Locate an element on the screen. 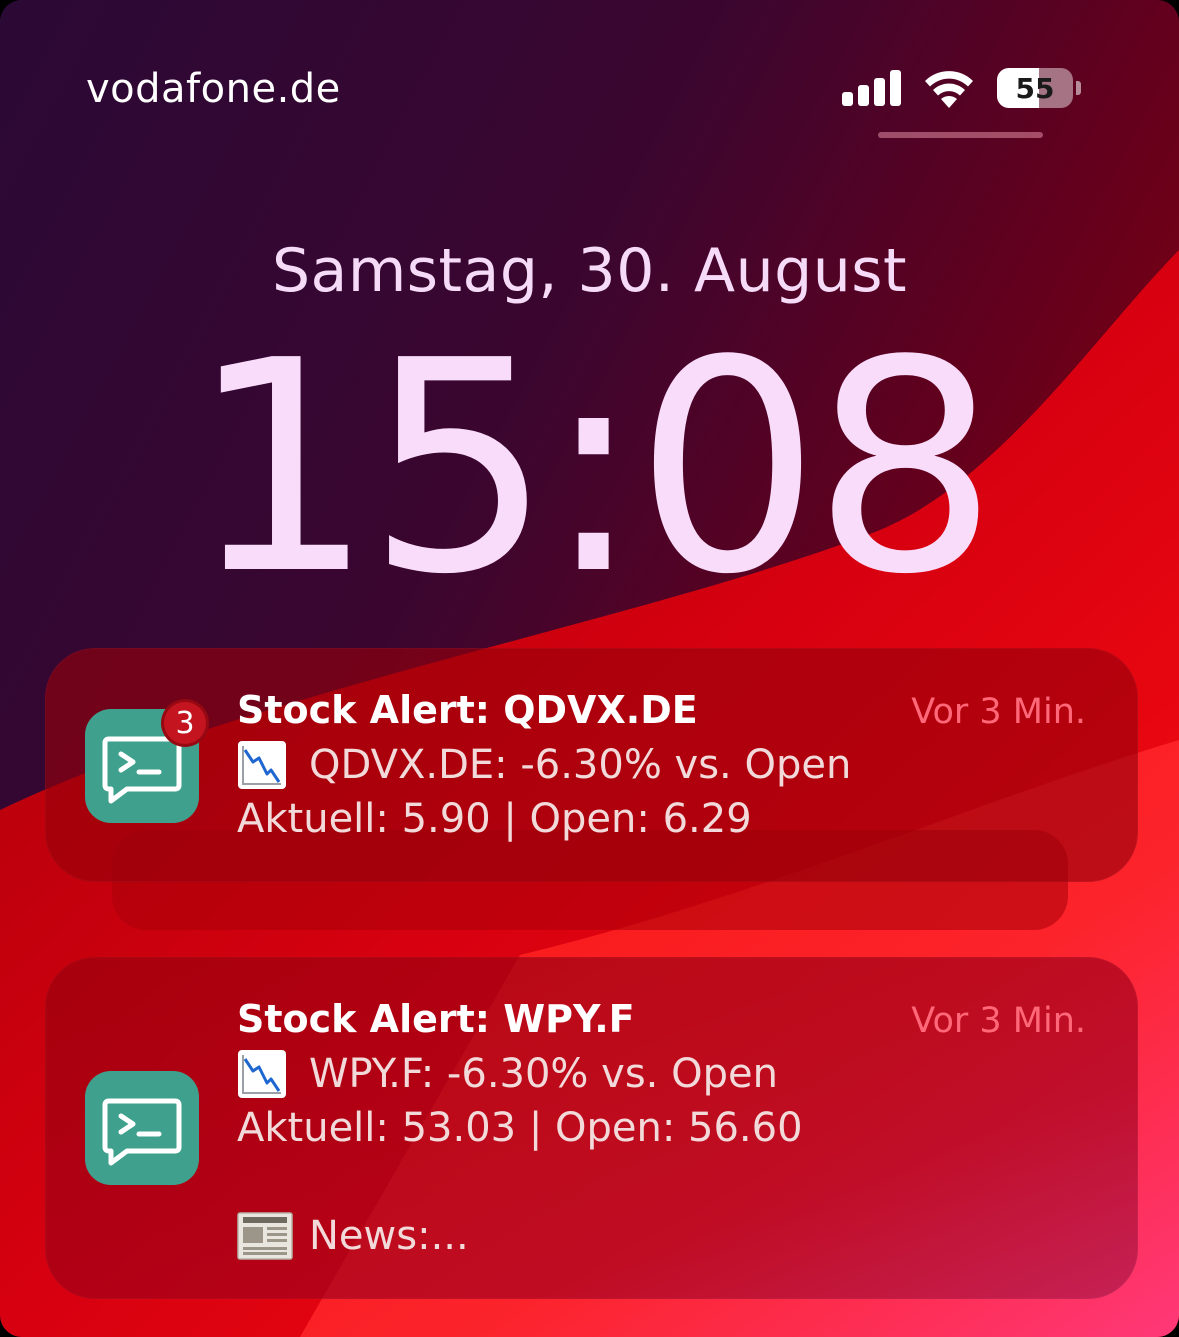 The image size is (1179, 1337). notification-line-2: Aktuell: 5.90 | Open: 6.29 is located at coordinates (494, 819).